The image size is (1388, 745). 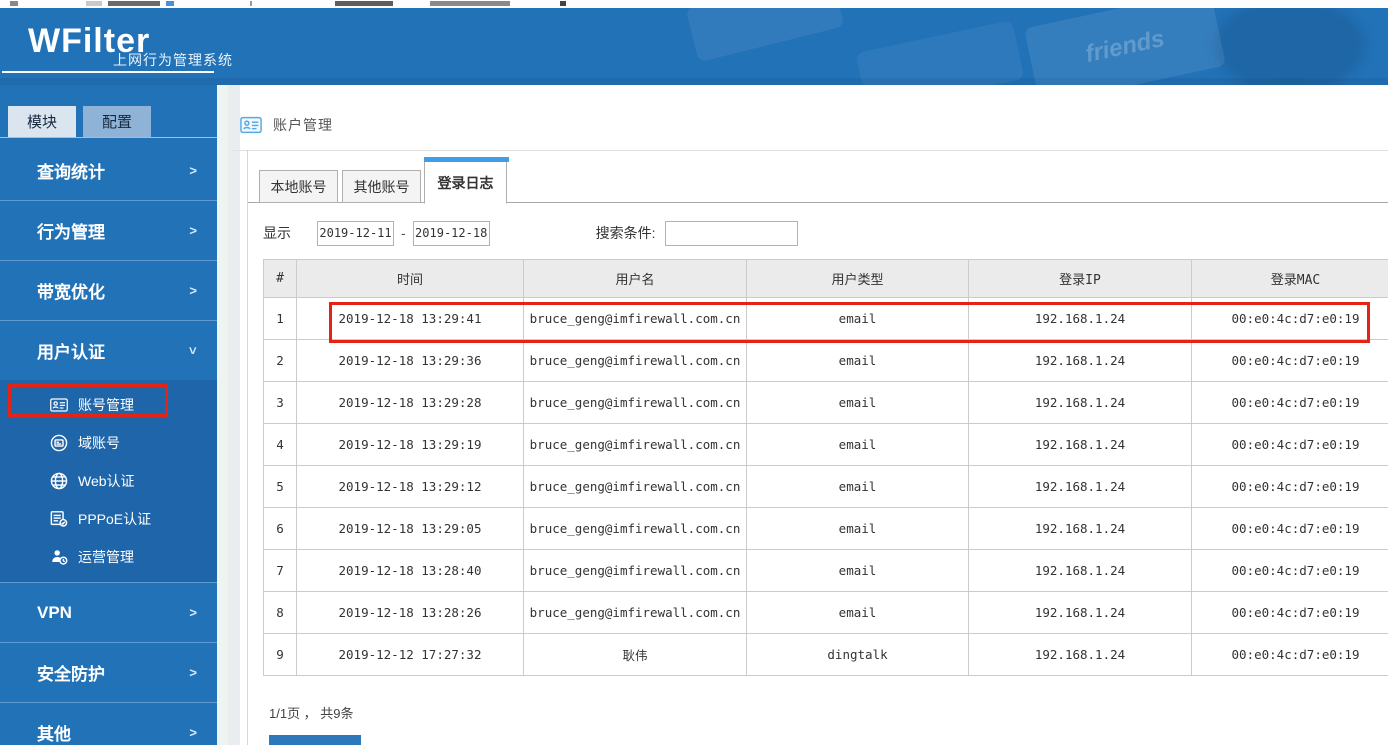 I want to click on sidebar-item-label: 行为管理, so click(x=71, y=232).